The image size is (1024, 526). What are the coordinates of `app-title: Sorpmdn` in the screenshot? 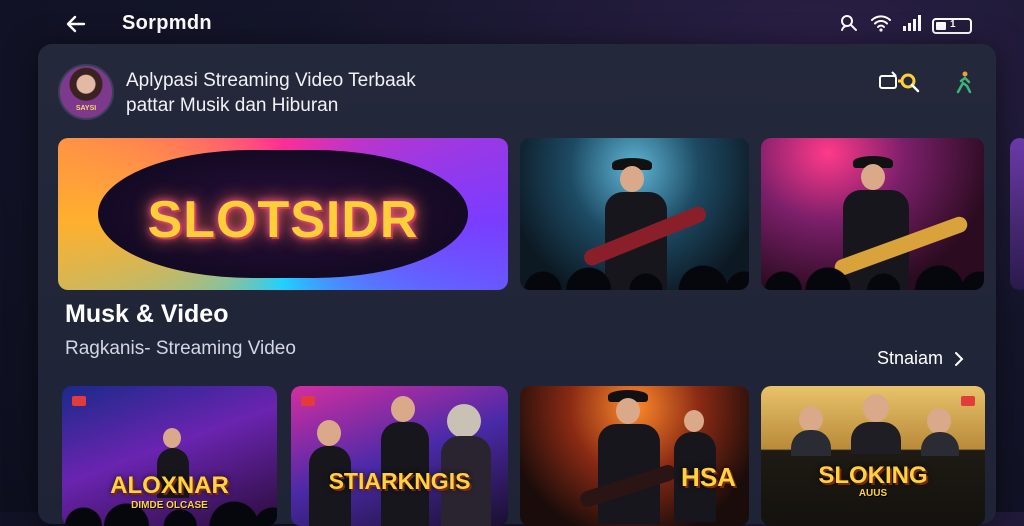 It's located at (167, 23).